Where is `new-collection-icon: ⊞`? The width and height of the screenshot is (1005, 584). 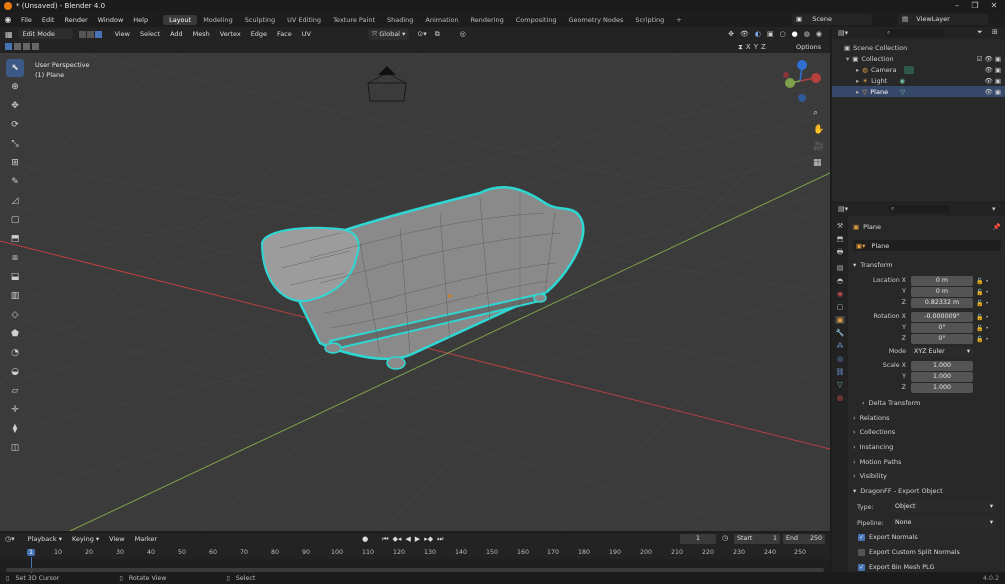
new-collection-icon: ⊞ is located at coordinates (995, 32).